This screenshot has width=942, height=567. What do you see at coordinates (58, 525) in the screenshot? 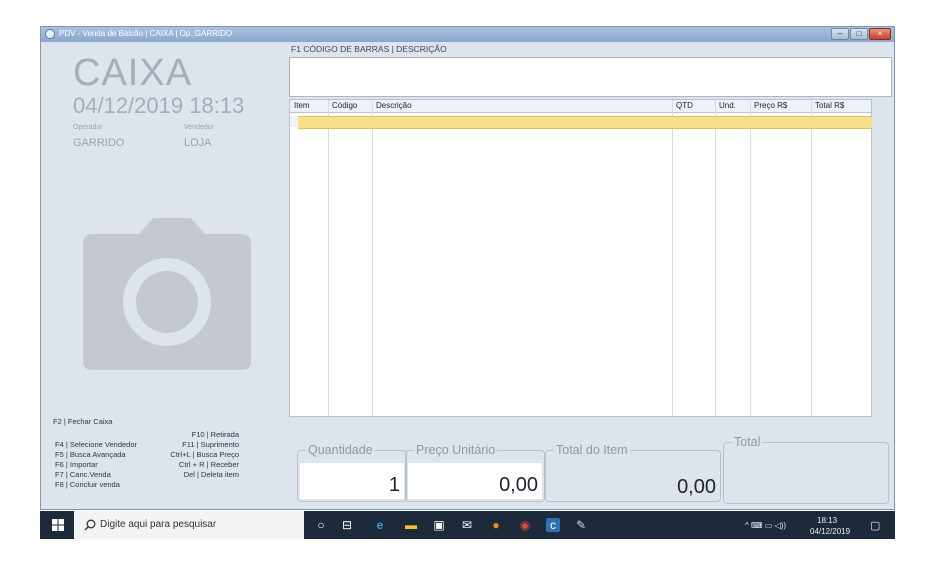
I see `windows-icon` at bounding box center [58, 525].